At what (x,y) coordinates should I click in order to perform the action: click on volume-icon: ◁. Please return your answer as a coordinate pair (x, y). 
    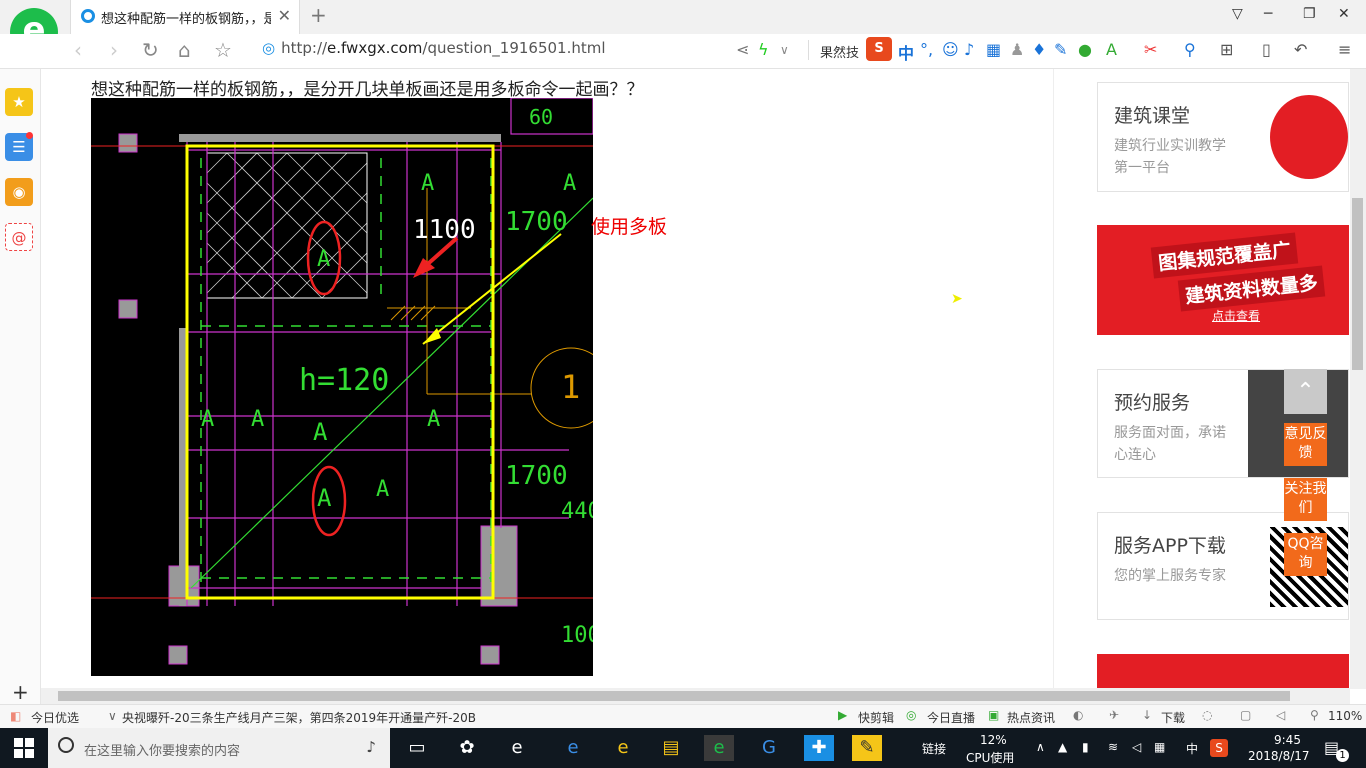
    Looking at the image, I should click on (1280, 715).